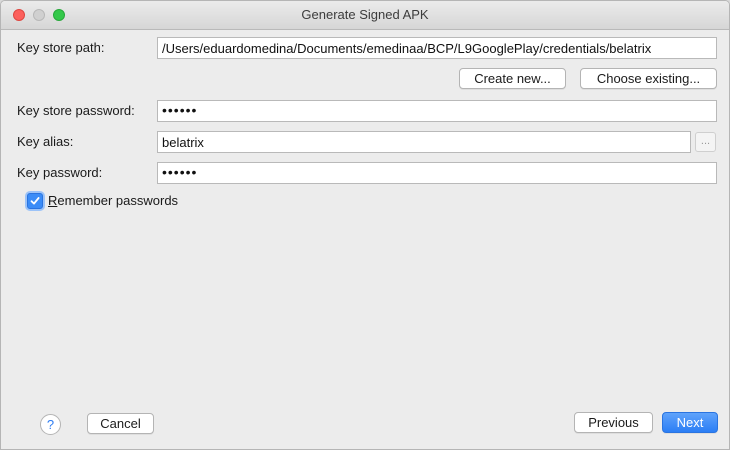 Image resolution: width=730 pixels, height=450 pixels. I want to click on remember-passwords-checkbox, so click(35, 201).